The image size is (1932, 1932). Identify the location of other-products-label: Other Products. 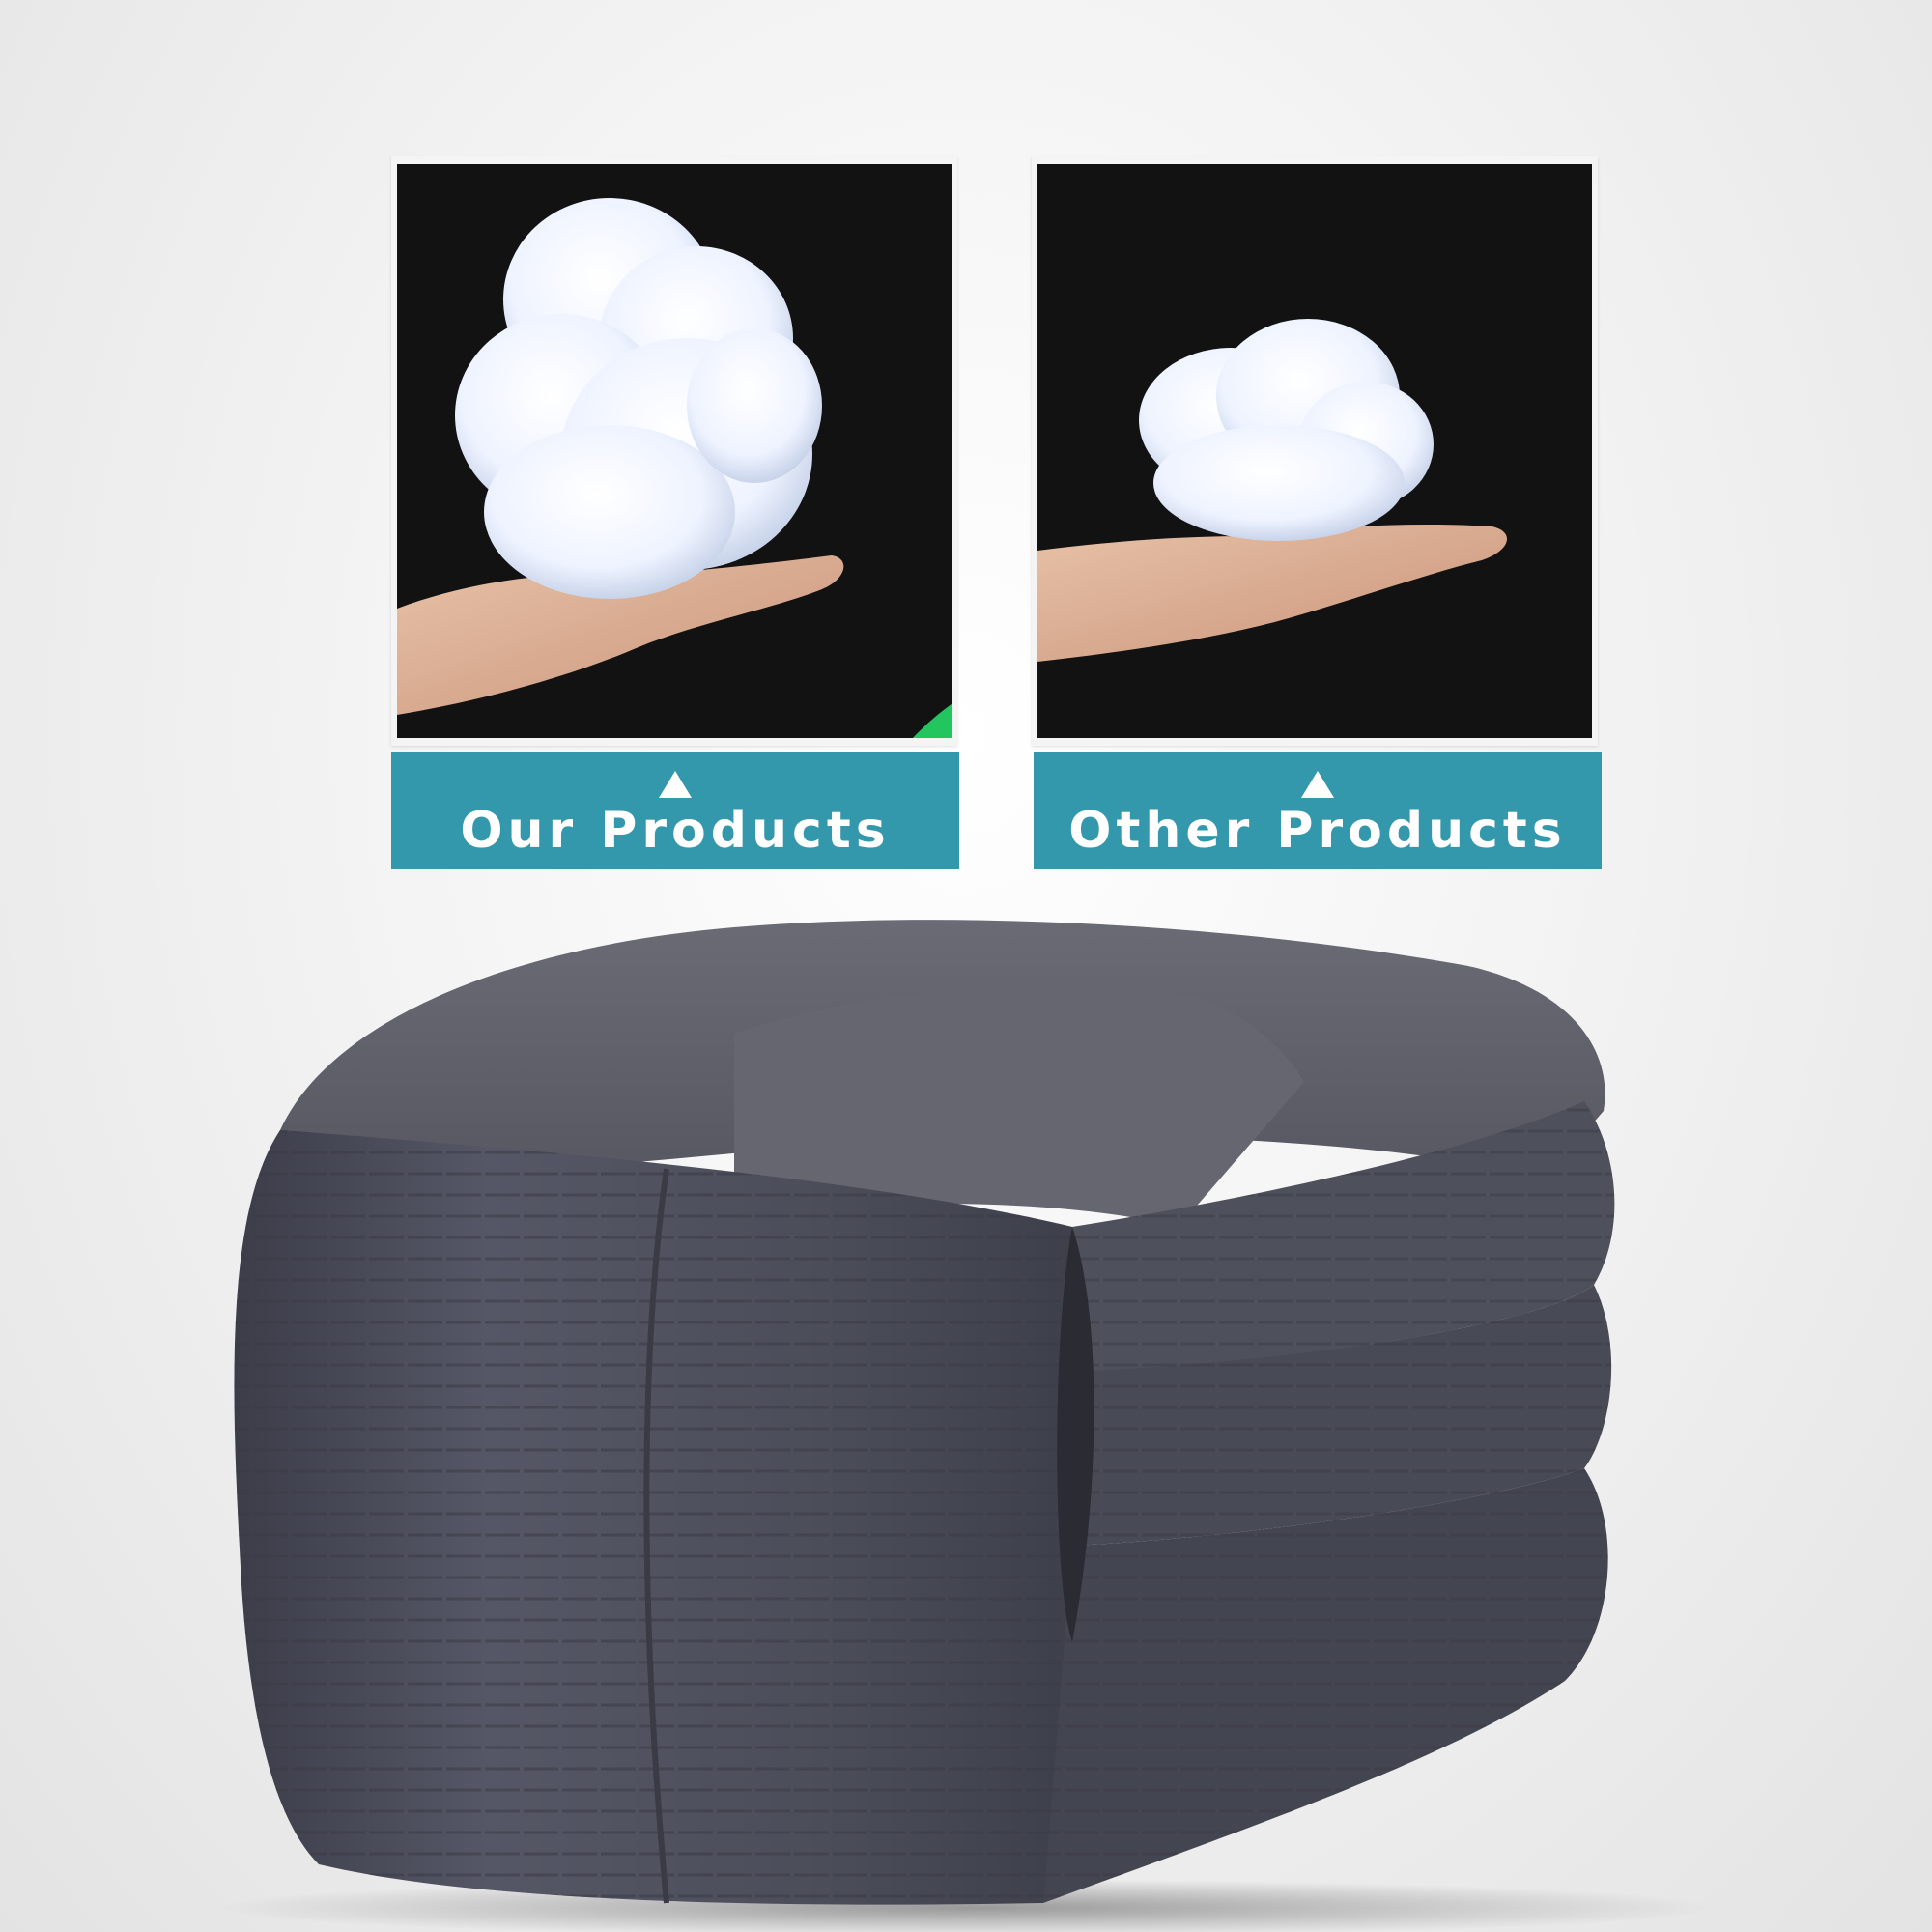
(1317, 831).